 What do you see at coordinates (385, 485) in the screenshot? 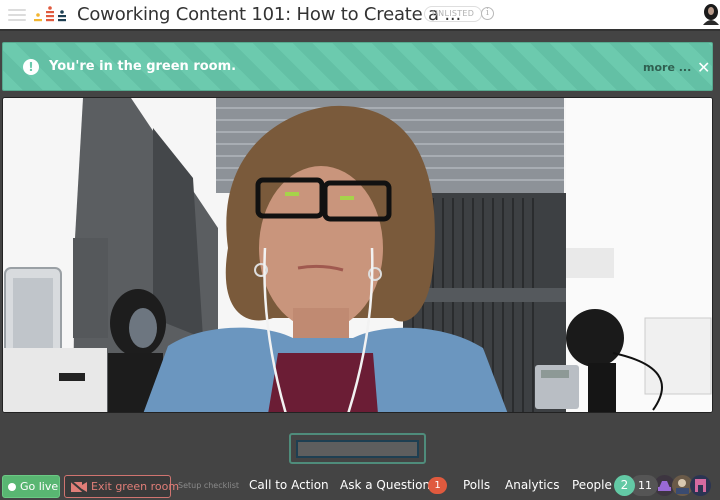
I see `ask-a-question-tab: Ask a Question` at bounding box center [385, 485].